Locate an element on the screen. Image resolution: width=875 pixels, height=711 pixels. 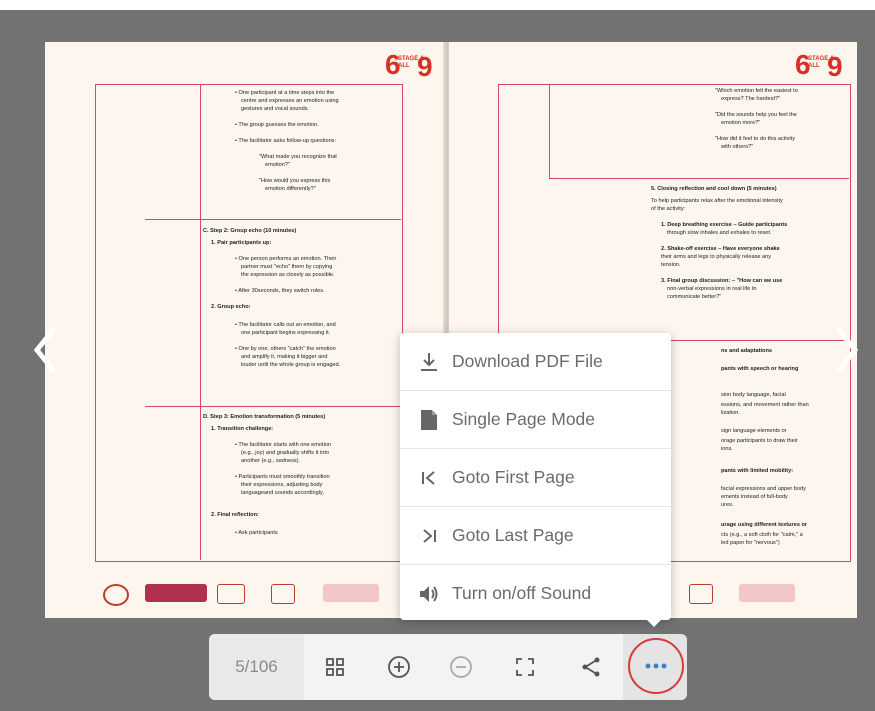
last-page-icon is located at coordinates (429, 536).